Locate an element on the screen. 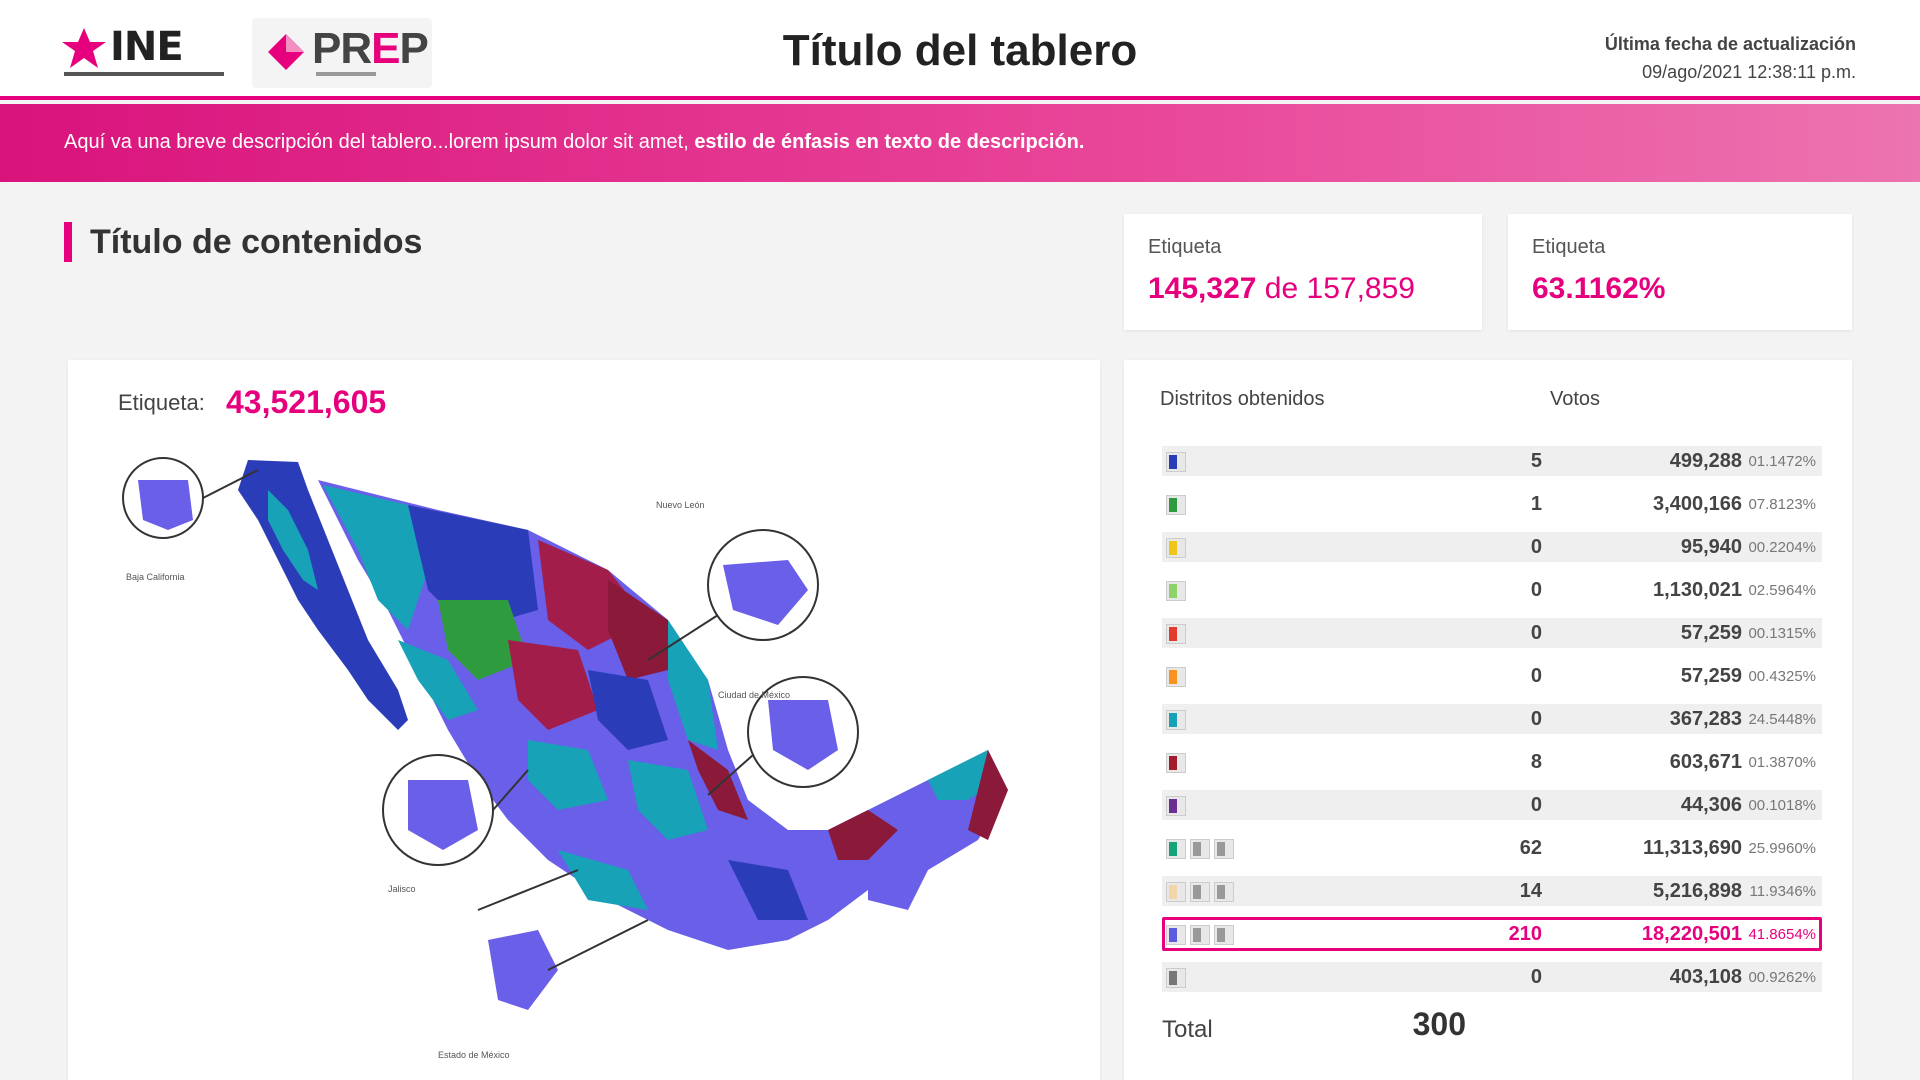 Image resolution: width=1920 pixels, height=1080 pixels. column-header-votes: Votos is located at coordinates (1575, 399).